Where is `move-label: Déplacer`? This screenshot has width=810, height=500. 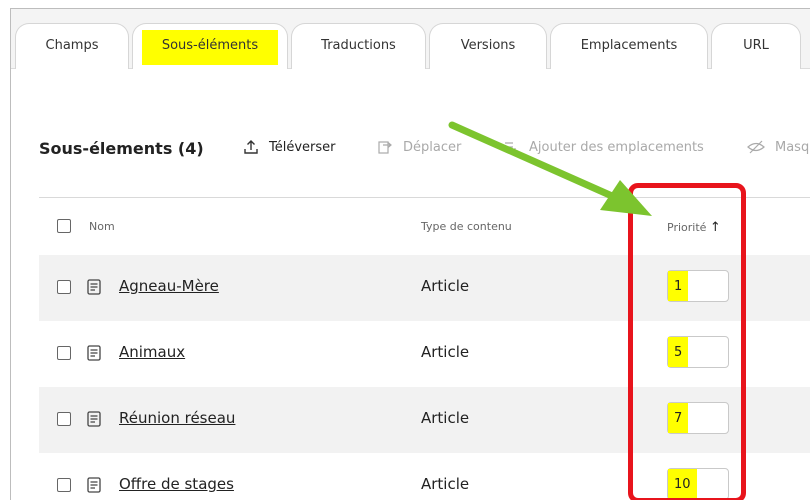
move-label: Déplacer is located at coordinates (432, 147).